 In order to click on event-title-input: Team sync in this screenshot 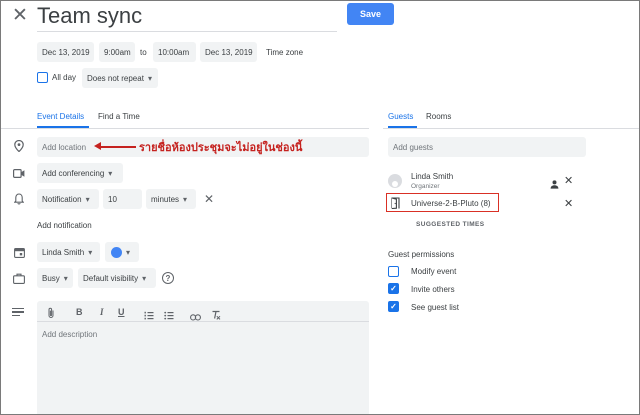, I will do `click(89, 16)`.